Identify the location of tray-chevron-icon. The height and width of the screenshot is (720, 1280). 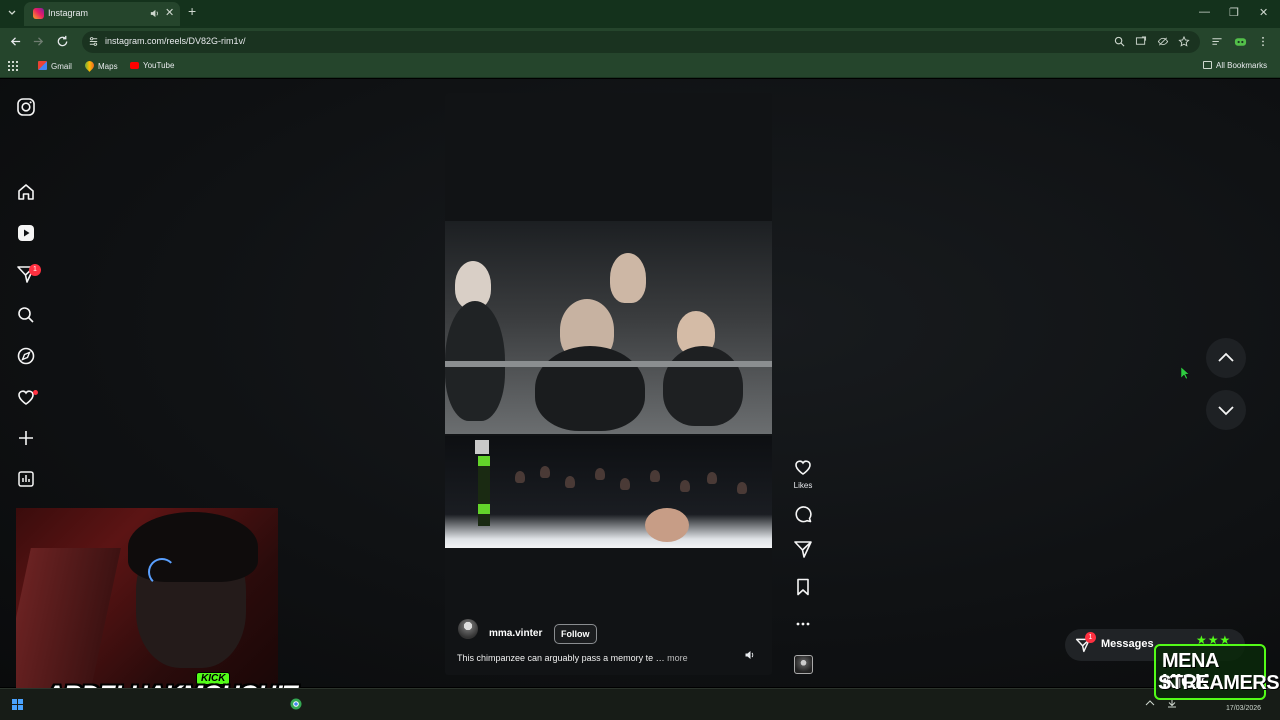
(1150, 703).